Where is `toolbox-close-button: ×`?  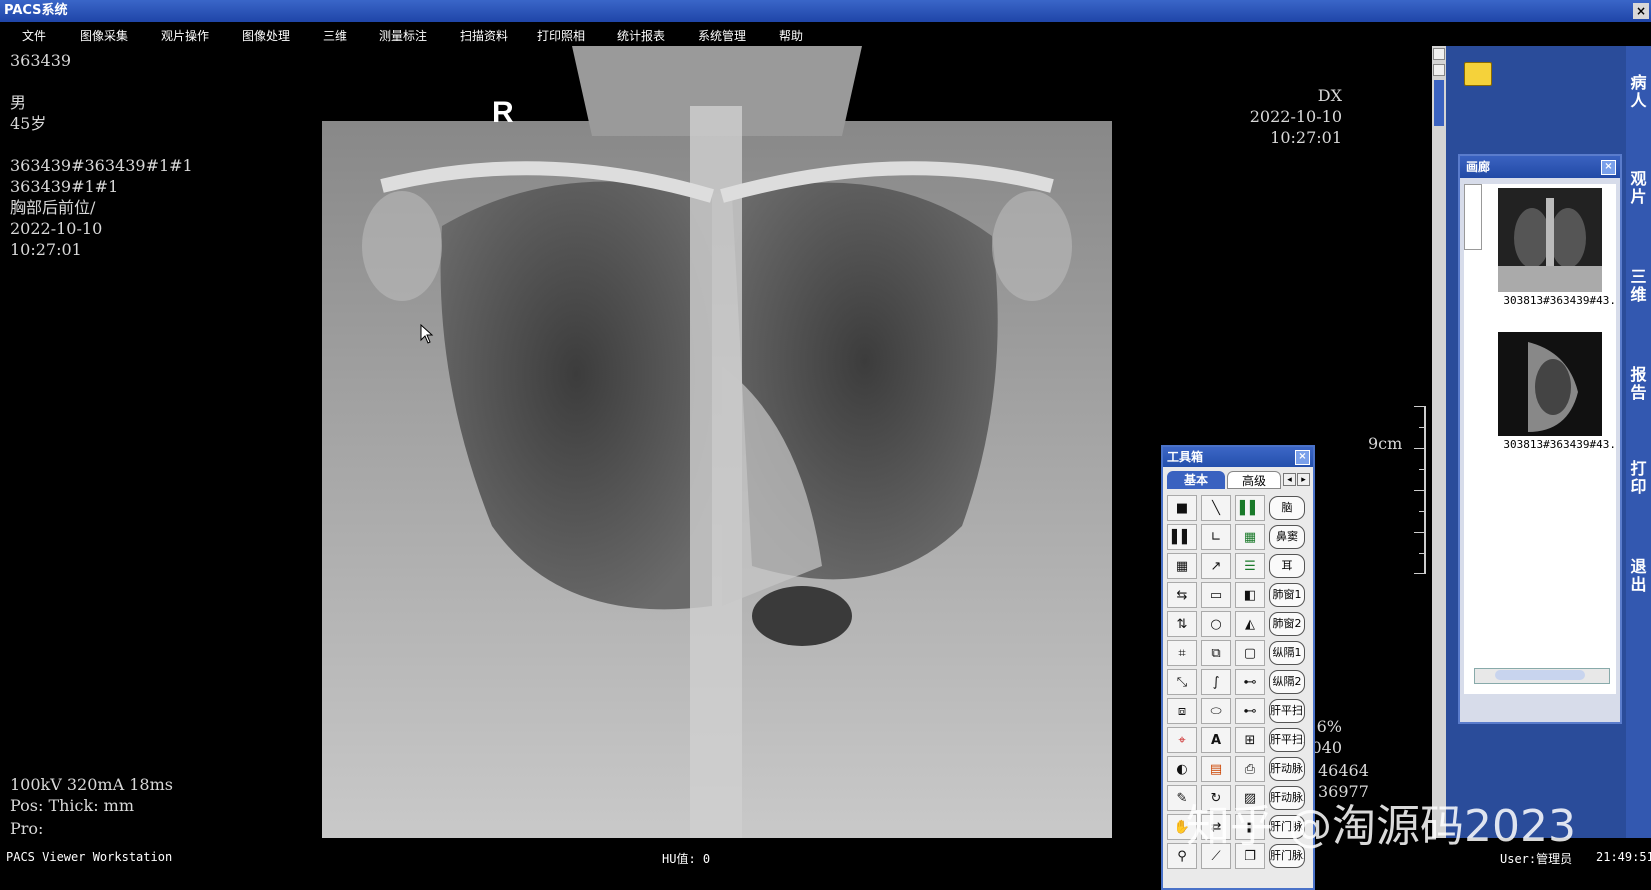 toolbox-close-button: × is located at coordinates (1302, 457).